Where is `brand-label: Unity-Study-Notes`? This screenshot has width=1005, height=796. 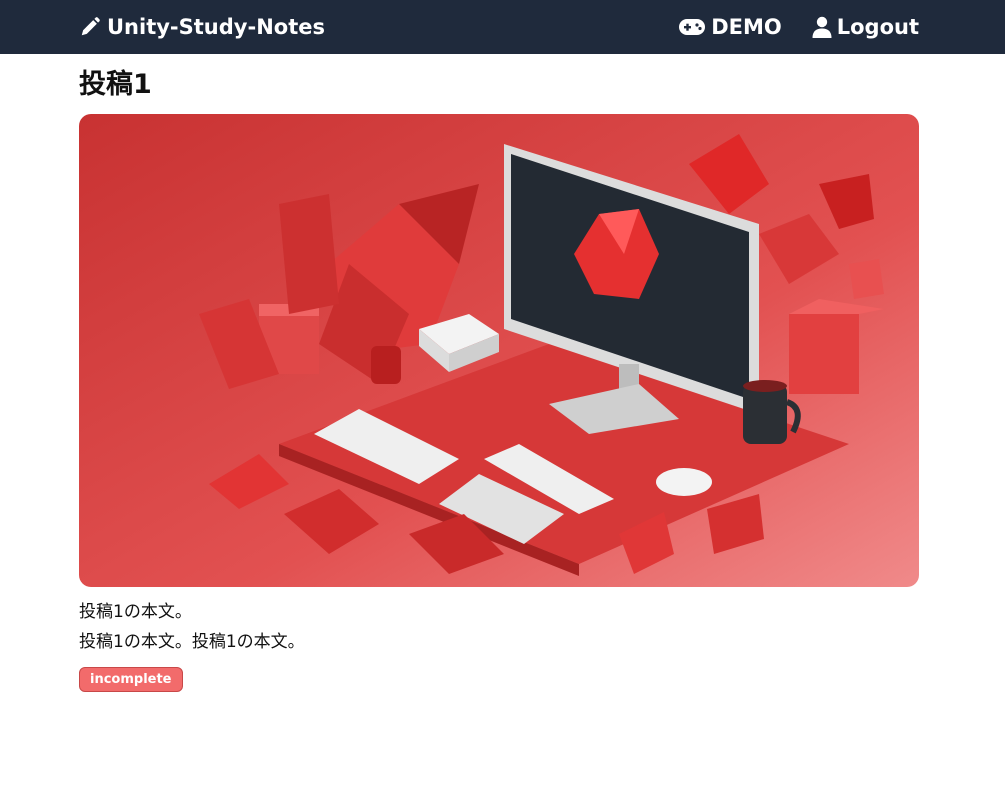
brand-label: Unity-Study-Notes is located at coordinates (216, 27).